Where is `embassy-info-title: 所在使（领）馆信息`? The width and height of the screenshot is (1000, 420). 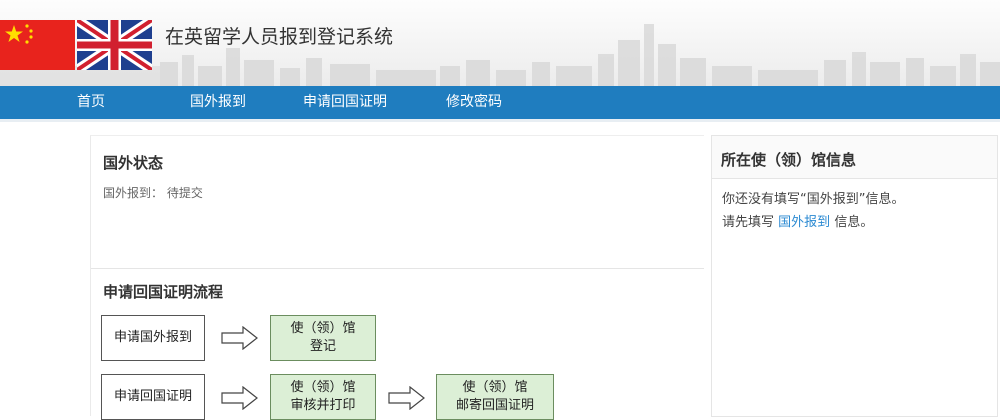
embassy-info-title: 所在使（领）馆信息 is located at coordinates (789, 160).